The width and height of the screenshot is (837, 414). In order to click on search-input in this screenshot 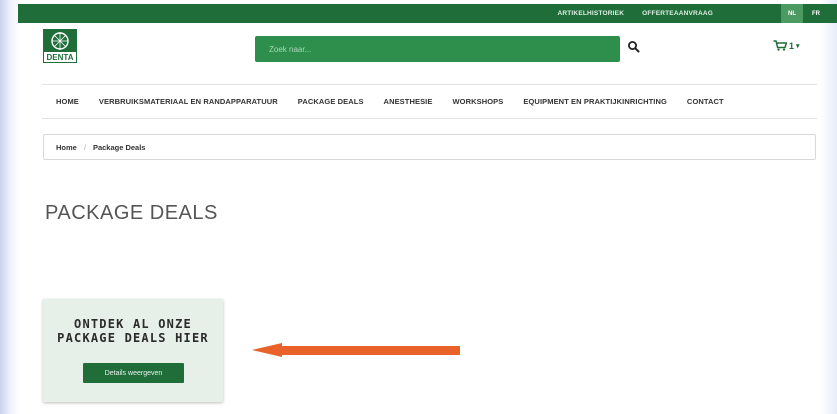, I will do `click(437, 49)`.